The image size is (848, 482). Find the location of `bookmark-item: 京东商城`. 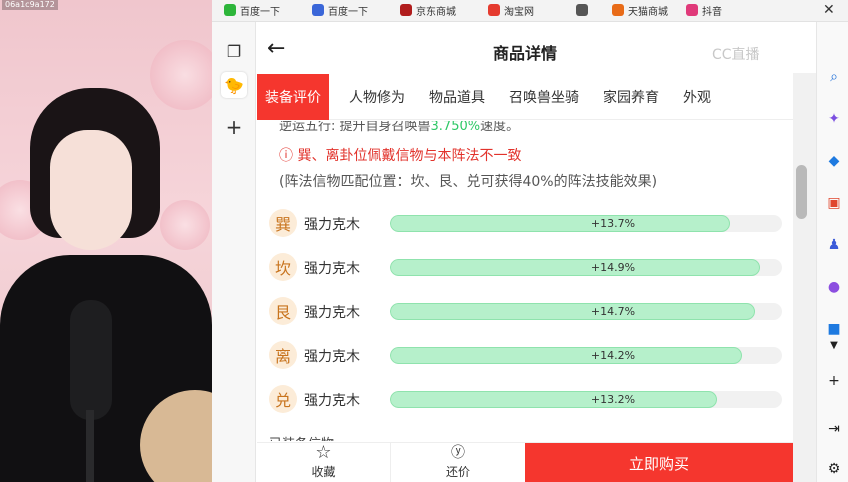

bookmark-item: 京东商城 is located at coordinates (428, 10).